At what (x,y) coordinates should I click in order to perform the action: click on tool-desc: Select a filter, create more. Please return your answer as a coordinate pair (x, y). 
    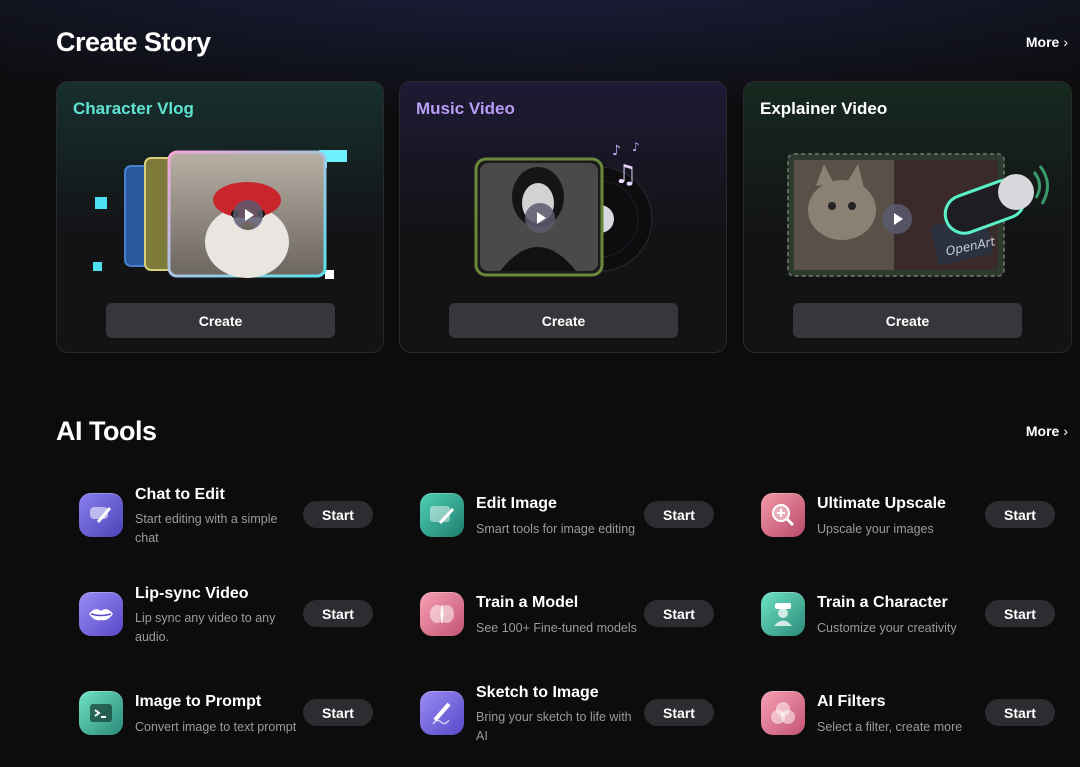
    Looking at the image, I should click on (890, 727).